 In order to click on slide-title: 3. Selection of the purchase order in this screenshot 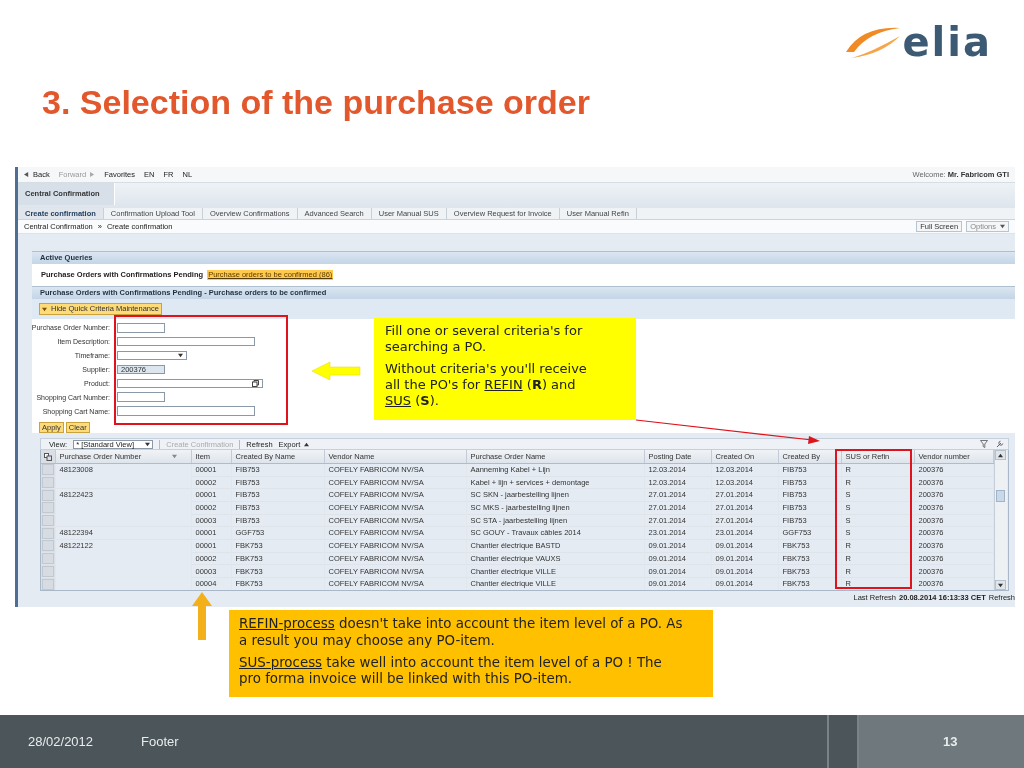, I will do `click(316, 103)`.